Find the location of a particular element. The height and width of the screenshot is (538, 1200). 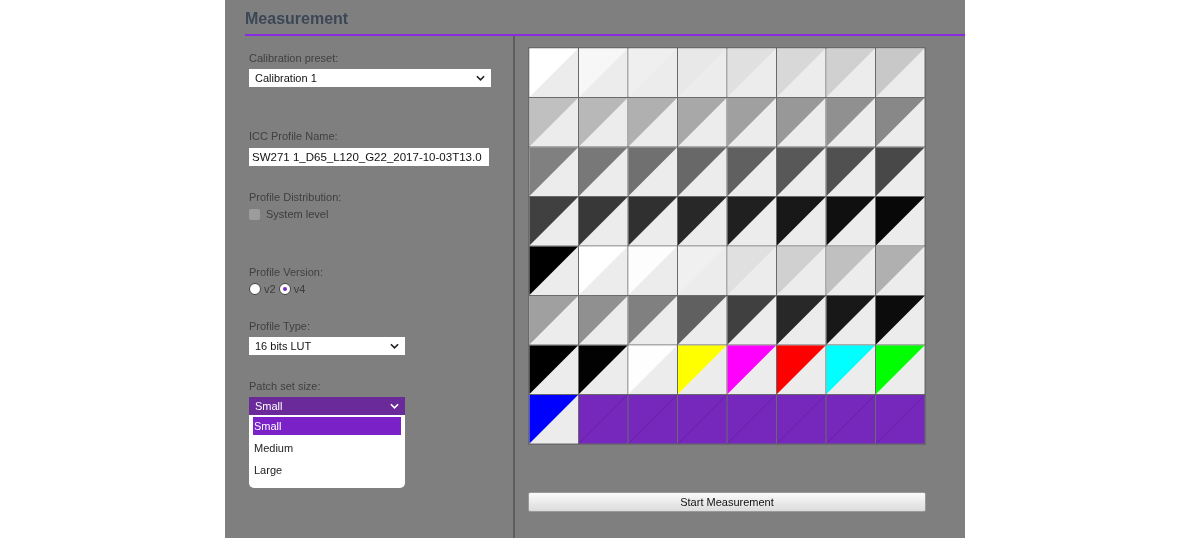

field-label: Profile Type: is located at coordinates (280, 327).